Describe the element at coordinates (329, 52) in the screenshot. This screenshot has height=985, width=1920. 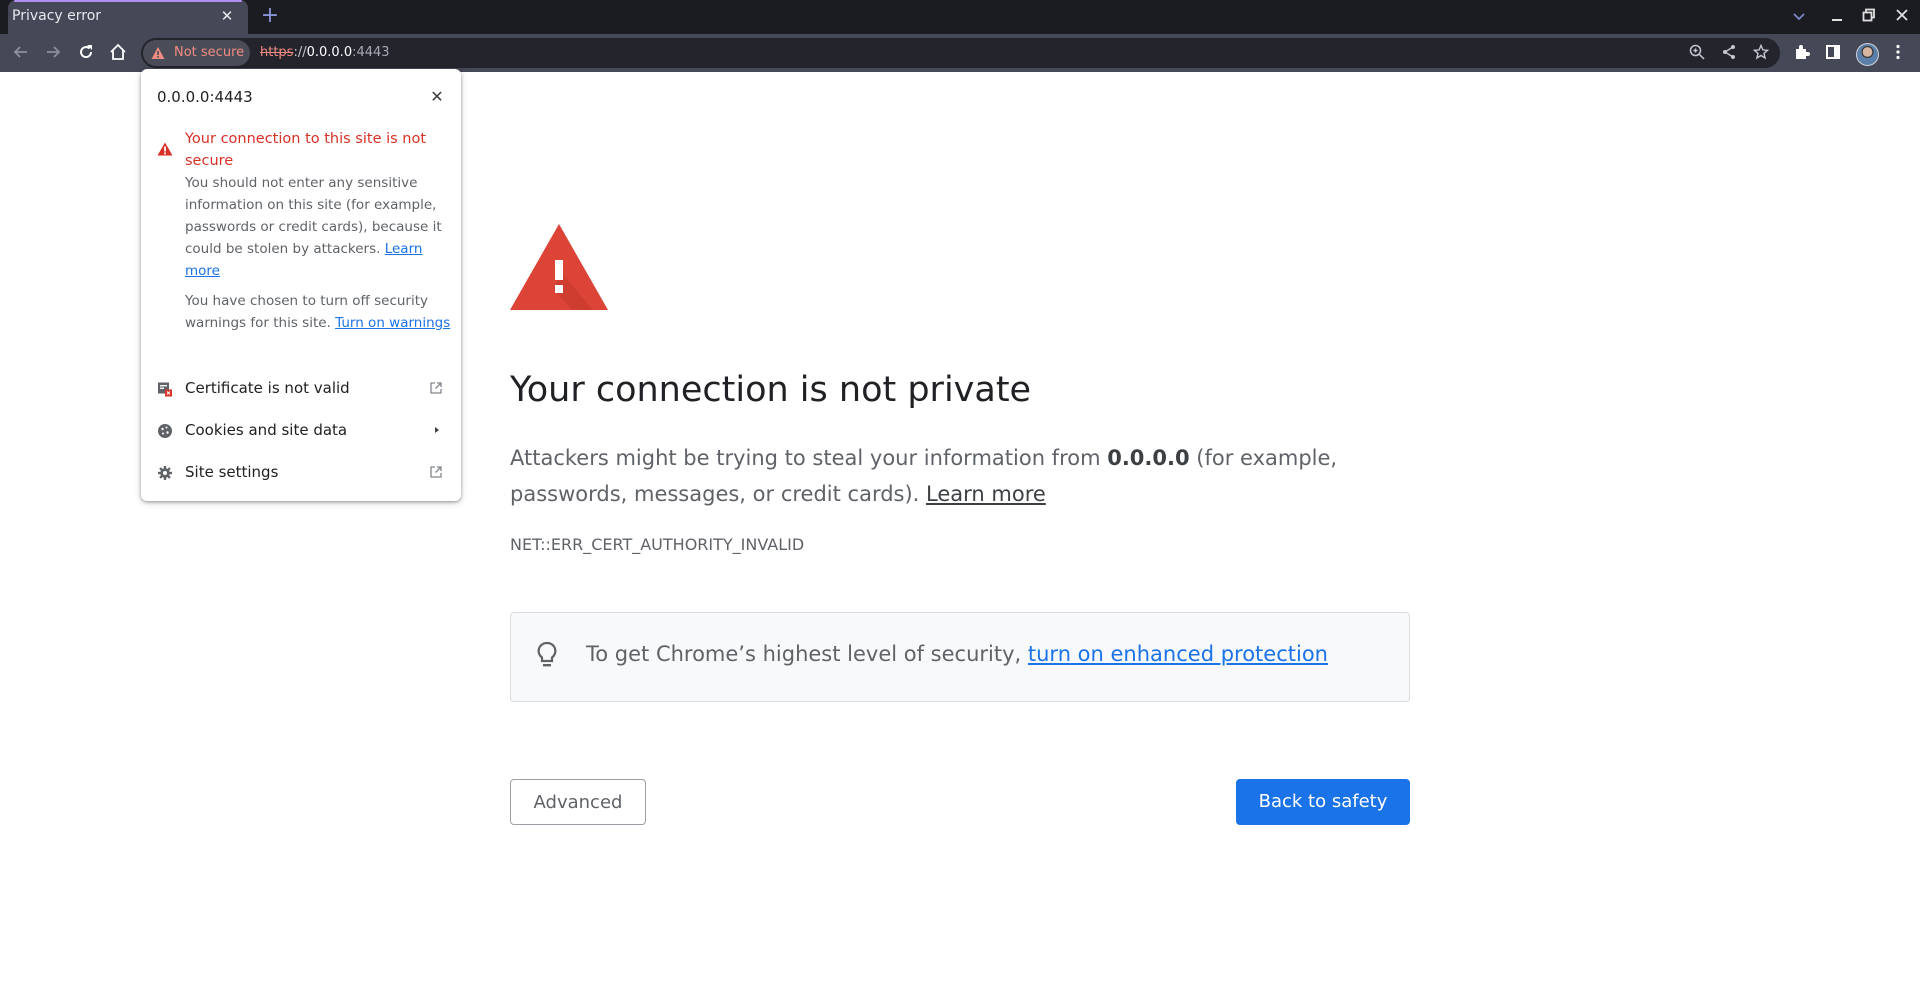
I see `url-host: 0.0.0.0` at that location.